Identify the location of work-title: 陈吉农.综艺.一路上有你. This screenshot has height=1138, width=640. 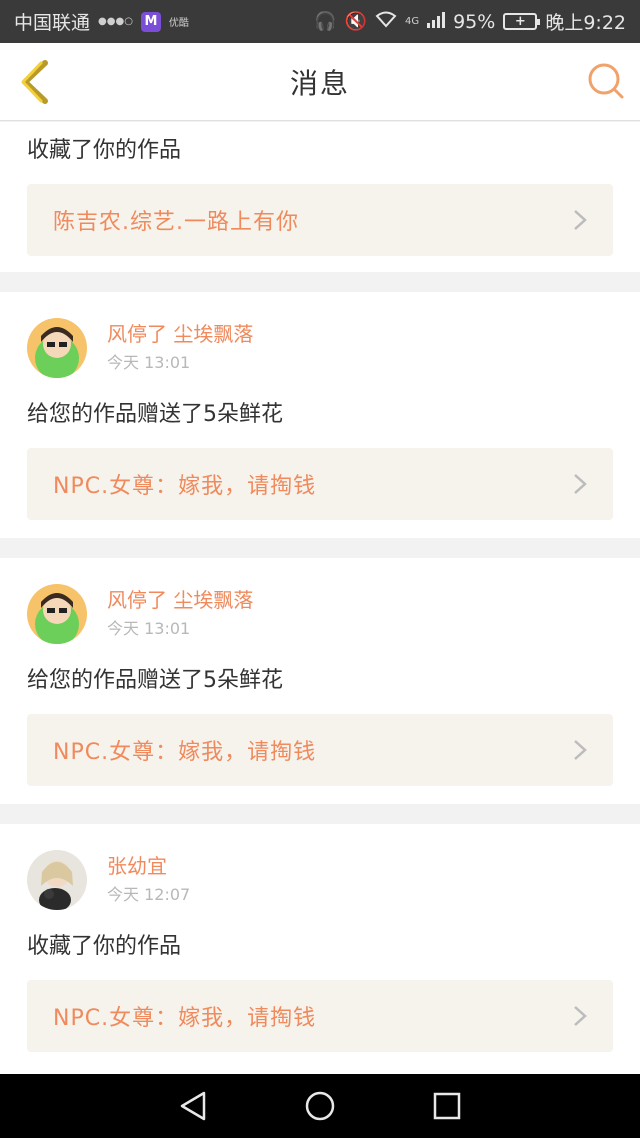
(176, 222).